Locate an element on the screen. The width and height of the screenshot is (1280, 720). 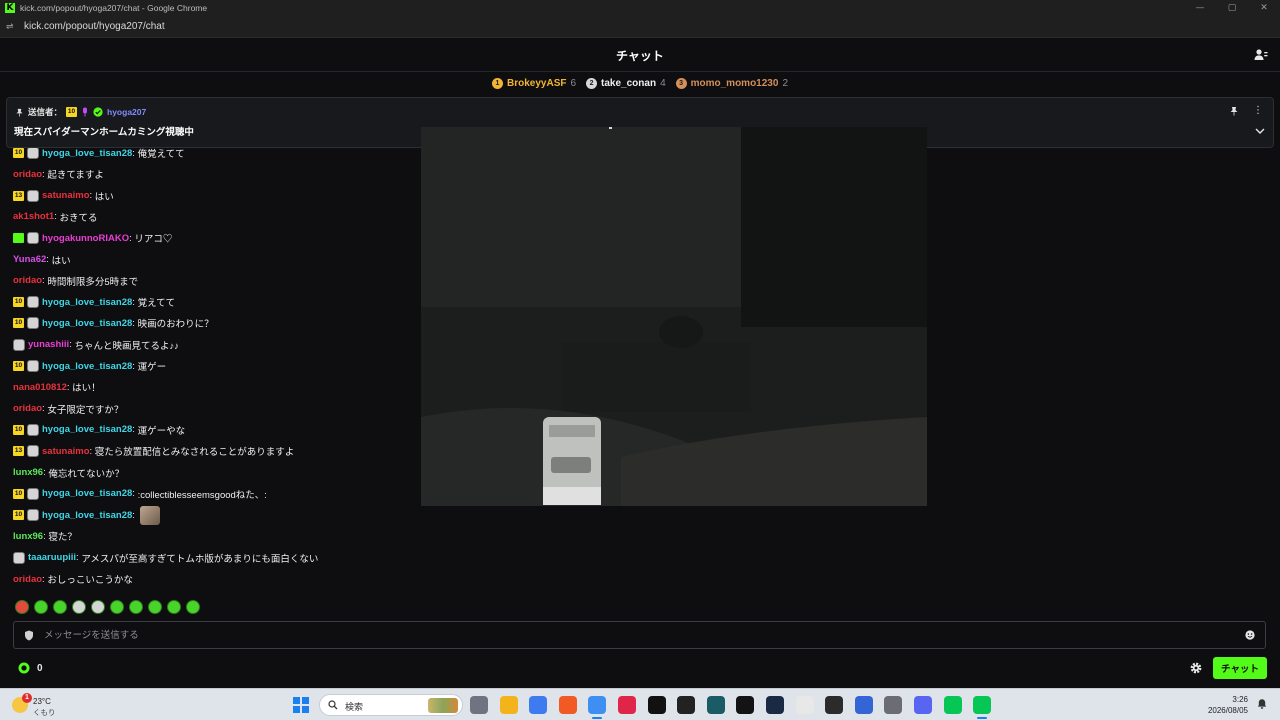
message-input is located at coordinates (634, 635).